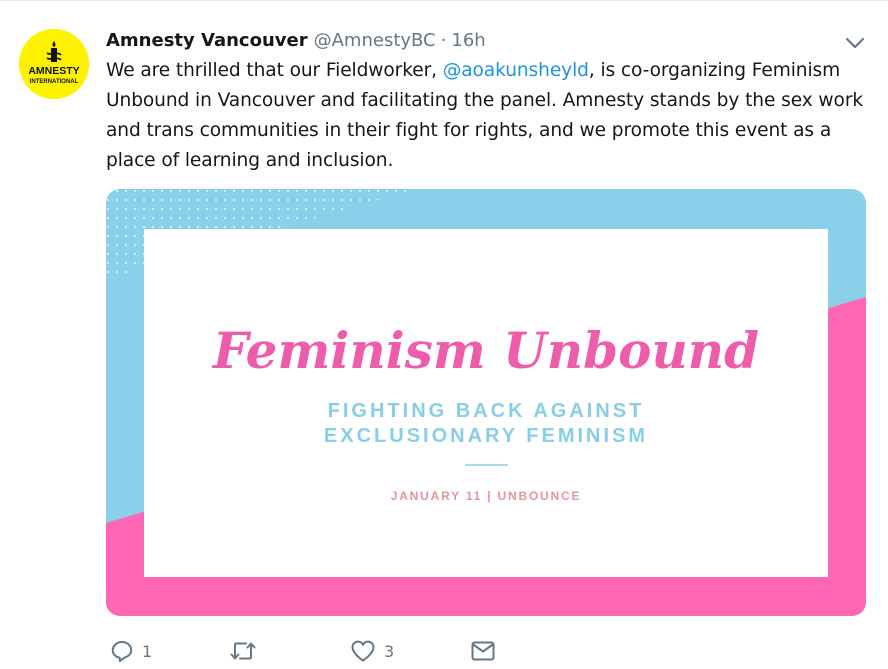 This screenshot has height=669, width=888. I want to click on chevron-down-icon, so click(855, 43).